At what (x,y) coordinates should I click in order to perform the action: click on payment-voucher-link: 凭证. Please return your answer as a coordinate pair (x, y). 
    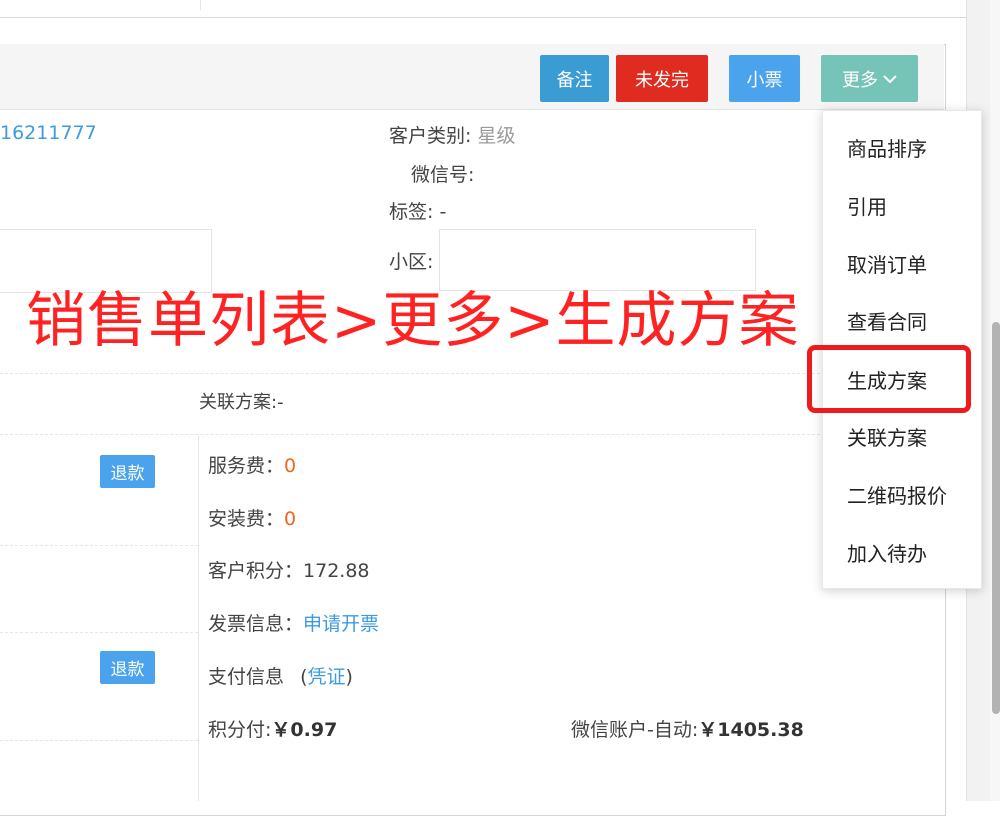
    Looking at the image, I should click on (326, 677).